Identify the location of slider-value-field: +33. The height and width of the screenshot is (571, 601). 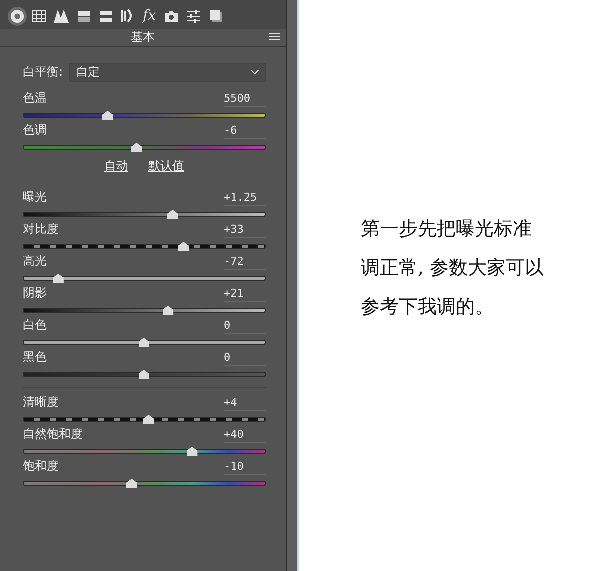
(245, 230).